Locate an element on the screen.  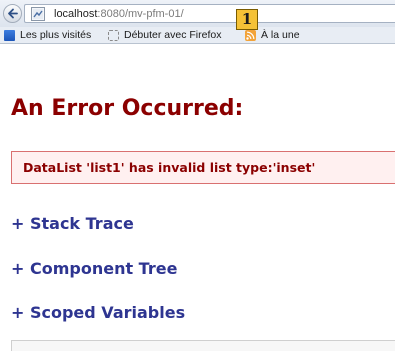
page-title: An Error Occurred: is located at coordinates (127, 108).